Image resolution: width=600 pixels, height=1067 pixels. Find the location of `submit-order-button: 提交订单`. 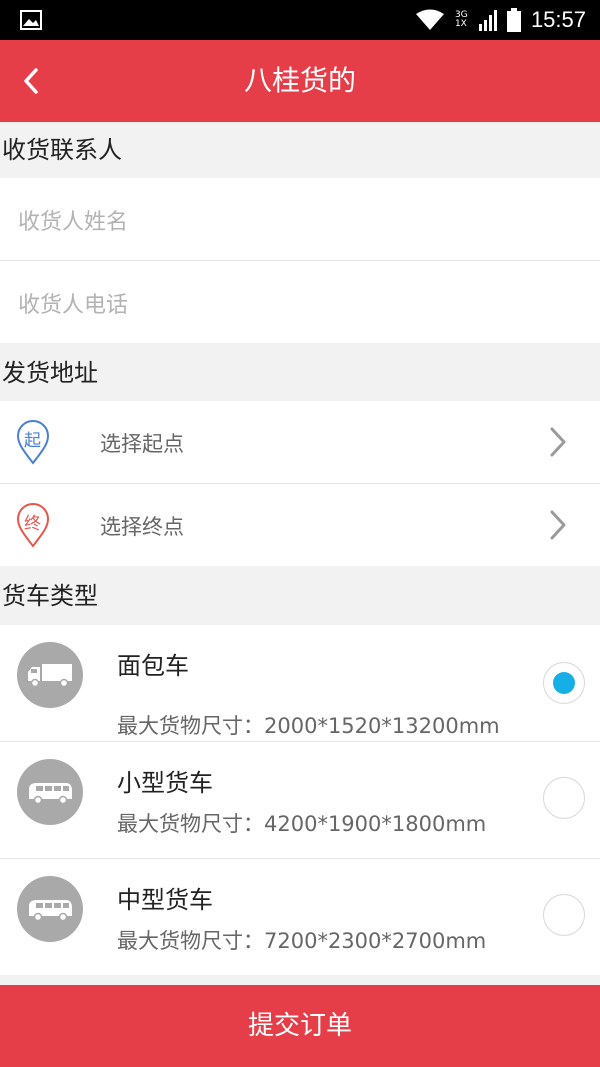

submit-order-button: 提交订单 is located at coordinates (300, 1026).